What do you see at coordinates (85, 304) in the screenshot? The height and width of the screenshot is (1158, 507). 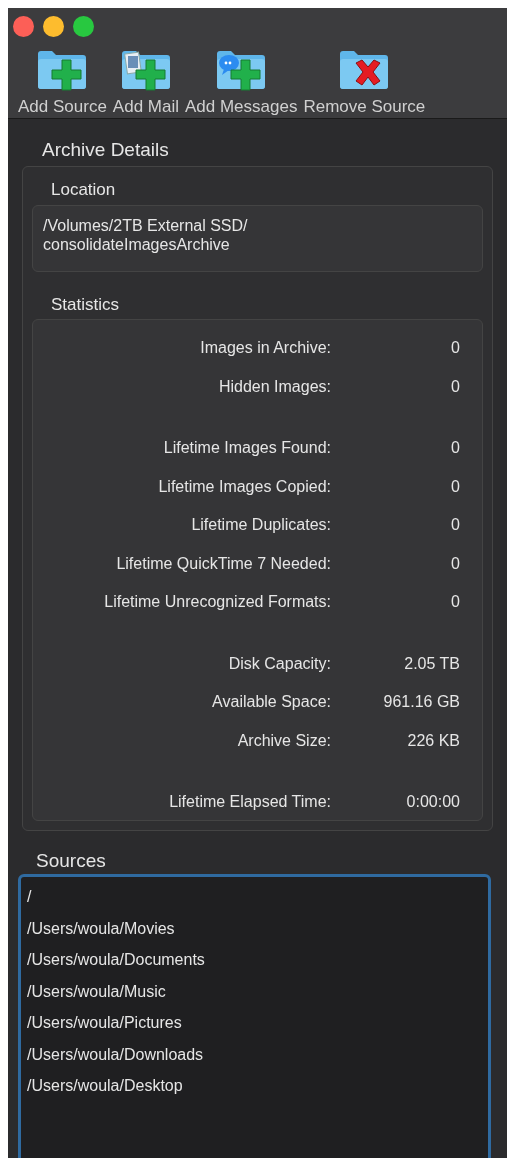 I see `group-label: Statistics` at bounding box center [85, 304].